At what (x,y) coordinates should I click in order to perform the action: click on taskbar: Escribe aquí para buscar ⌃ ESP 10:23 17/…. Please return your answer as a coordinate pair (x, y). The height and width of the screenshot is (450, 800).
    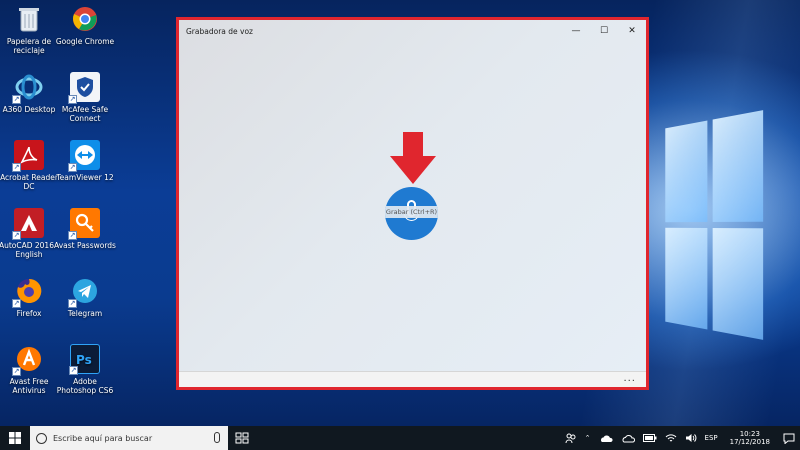
    Looking at the image, I should click on (400, 438).